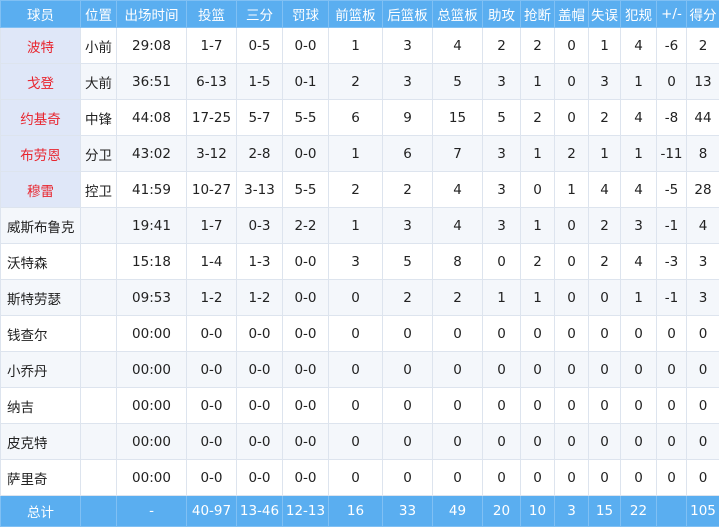 Image resolution: width=719 pixels, height=527 pixels. Describe the element at coordinates (408, 406) in the screenshot. I see `player-defensive-rebounds: 0` at that location.